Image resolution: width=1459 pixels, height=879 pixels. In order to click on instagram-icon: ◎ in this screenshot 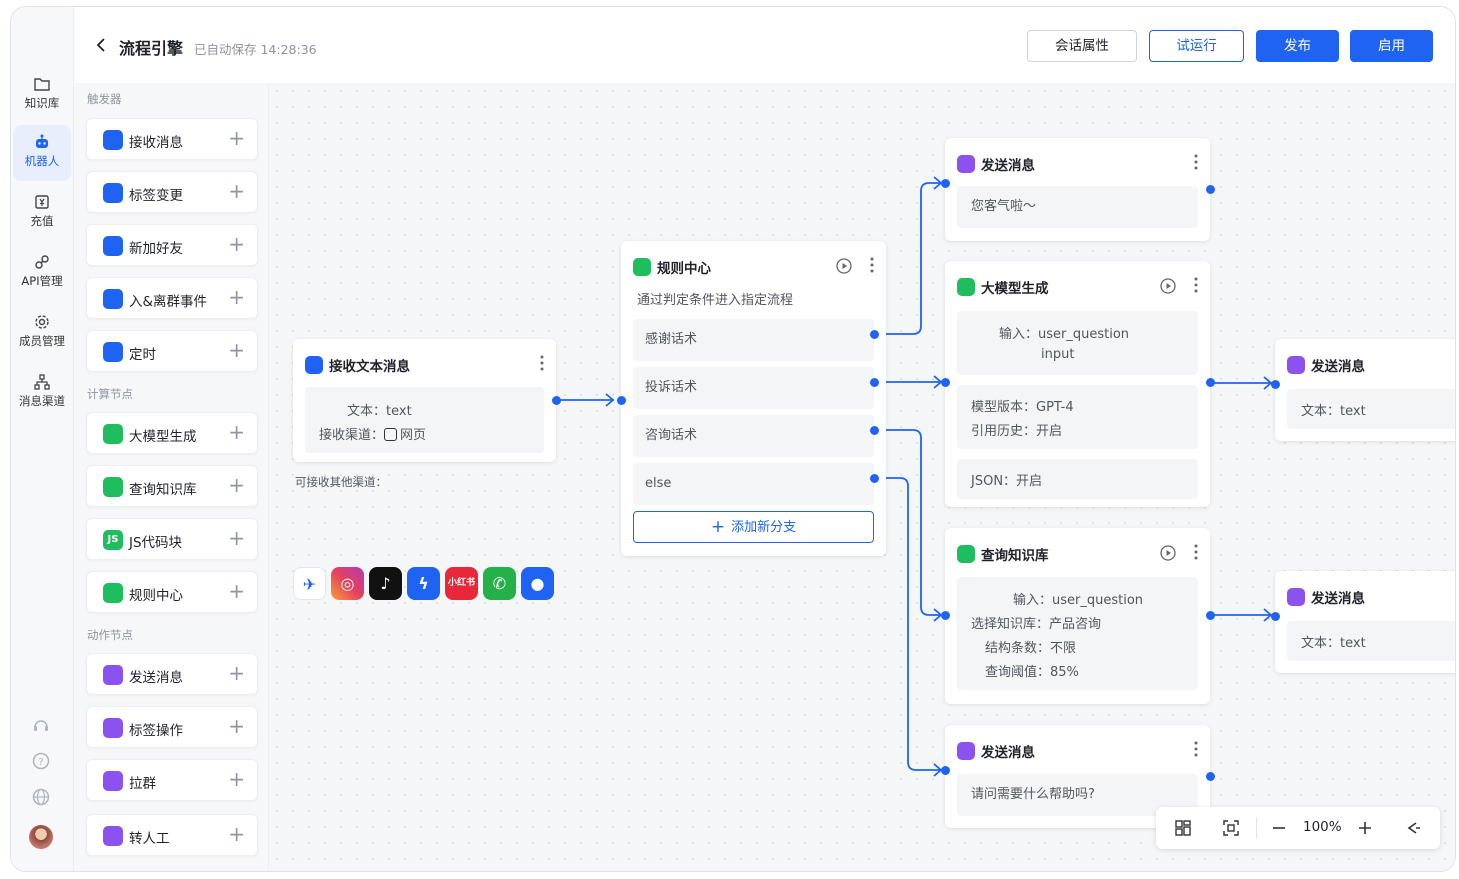, I will do `click(347, 583)`.